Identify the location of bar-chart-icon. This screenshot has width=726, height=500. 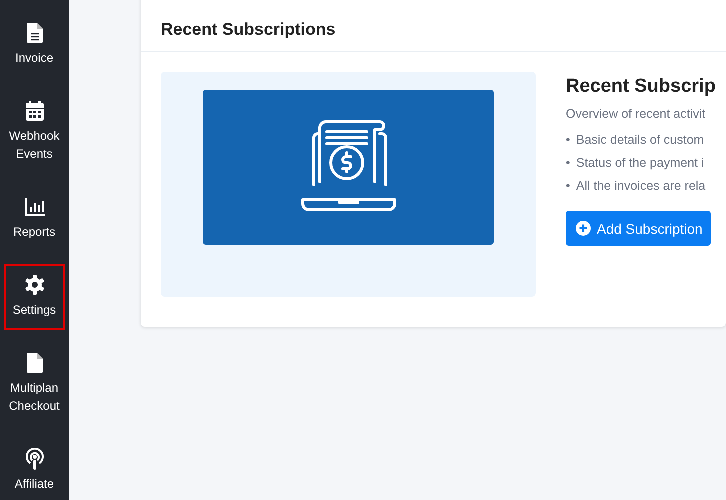
(34, 207).